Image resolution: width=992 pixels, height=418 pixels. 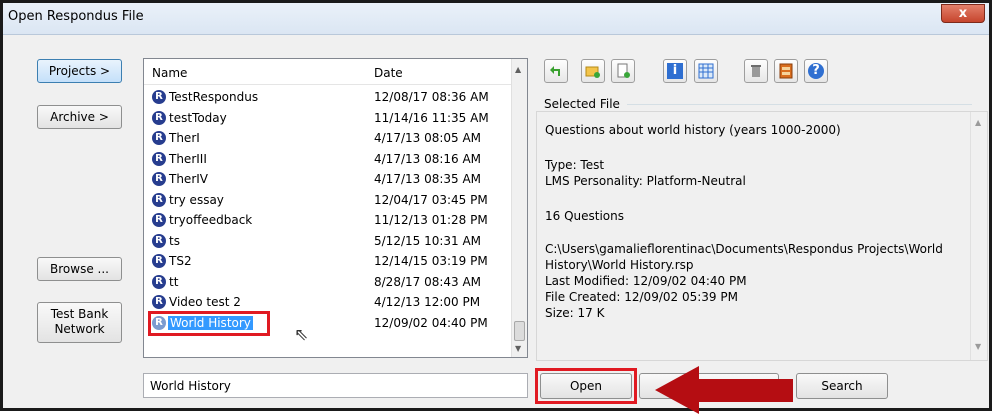 I want to click on file-path-line-2: History\World History.rsp, so click(x=619, y=265).